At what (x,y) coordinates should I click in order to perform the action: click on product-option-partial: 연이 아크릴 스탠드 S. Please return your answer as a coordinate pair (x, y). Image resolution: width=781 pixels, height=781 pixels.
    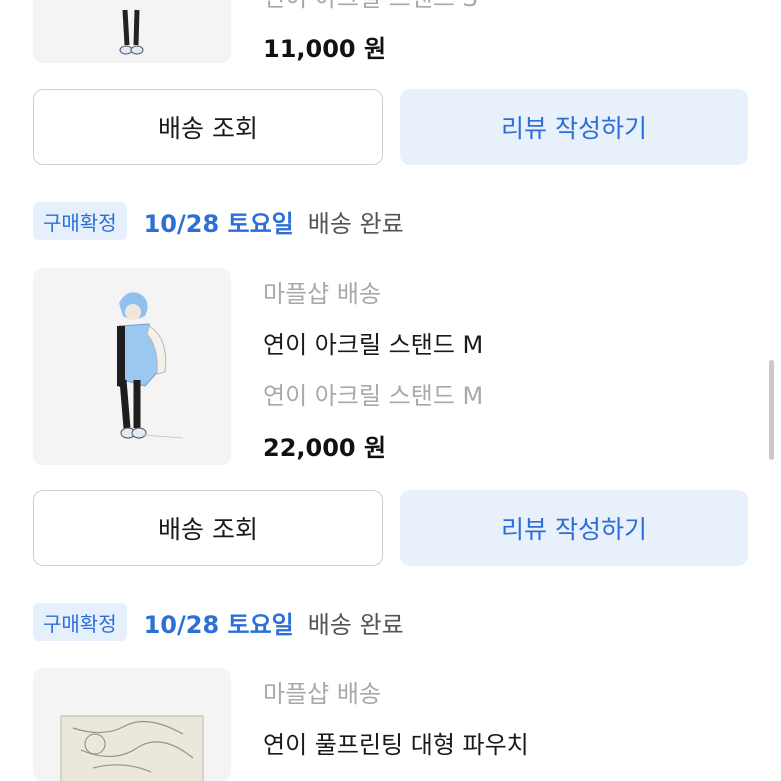
    Looking at the image, I should click on (370, 6).